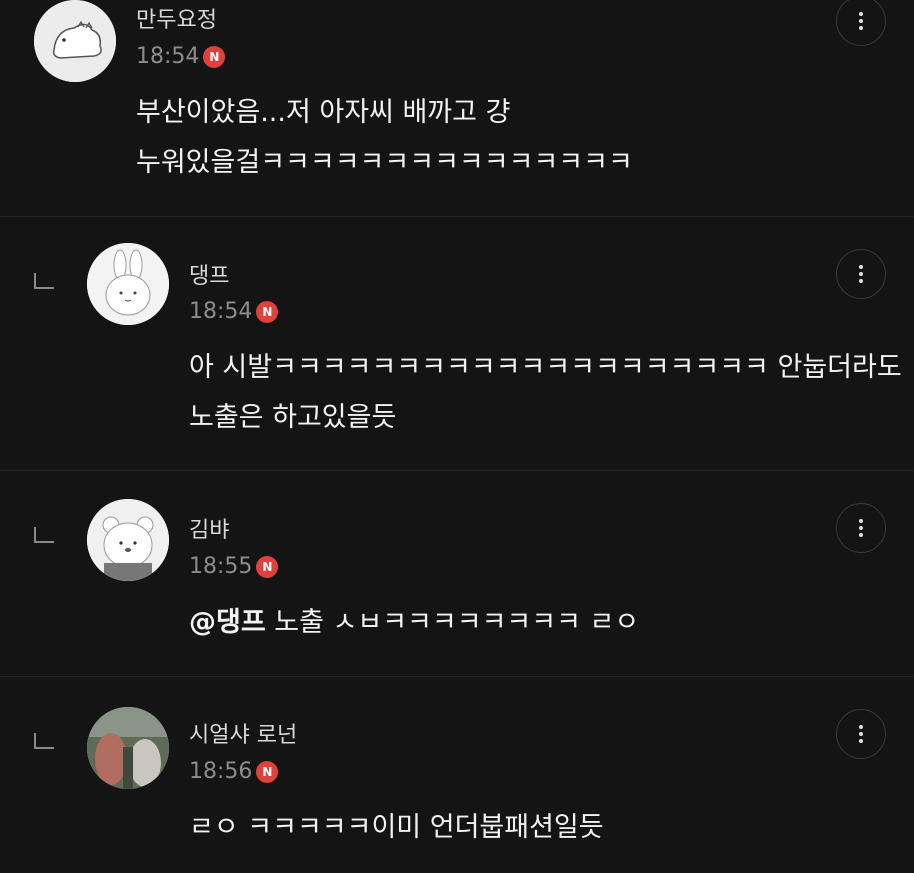 The width and height of the screenshot is (914, 873). I want to click on nickname: 만두요정, so click(176, 18).